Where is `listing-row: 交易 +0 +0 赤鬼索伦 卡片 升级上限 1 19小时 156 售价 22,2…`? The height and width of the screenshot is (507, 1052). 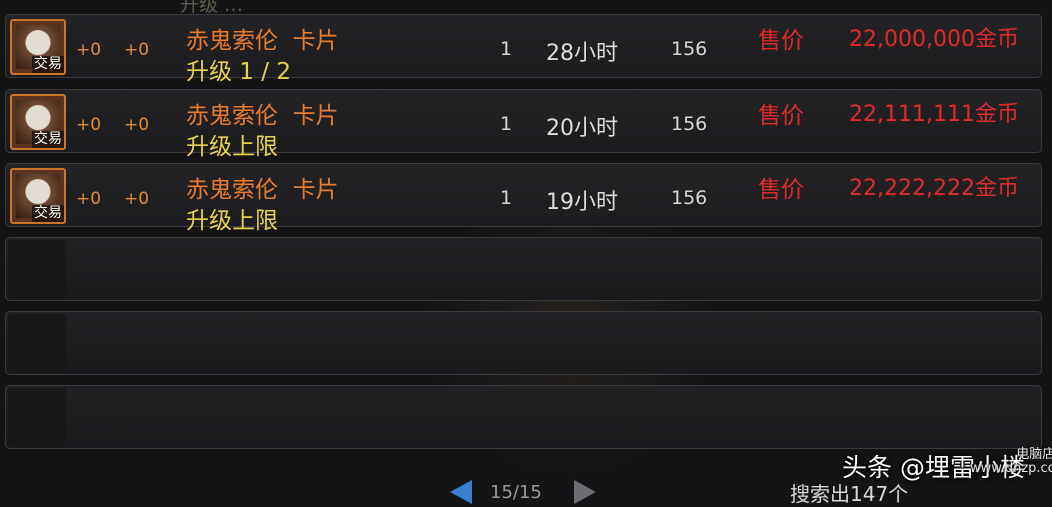
listing-row: 交易 +0 +0 赤鬼索伦 卡片 升级上限 1 19小时 156 售价 22,2… is located at coordinates (523, 198).